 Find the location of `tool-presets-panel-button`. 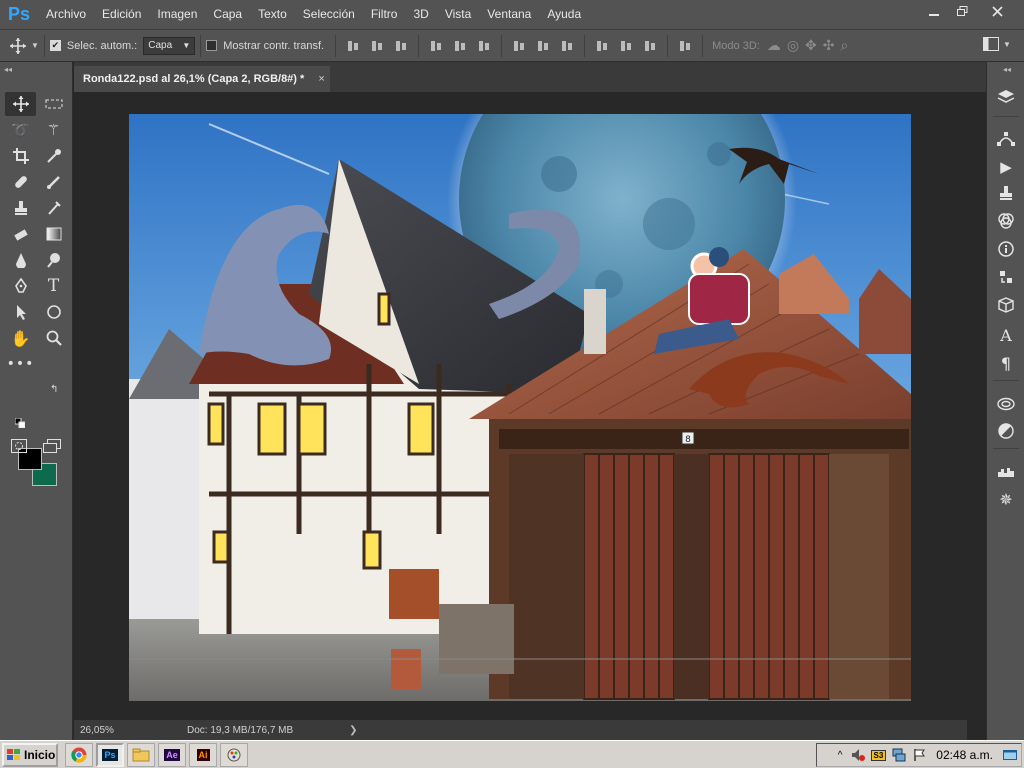

tool-presets-panel-button is located at coordinates (1006, 193).